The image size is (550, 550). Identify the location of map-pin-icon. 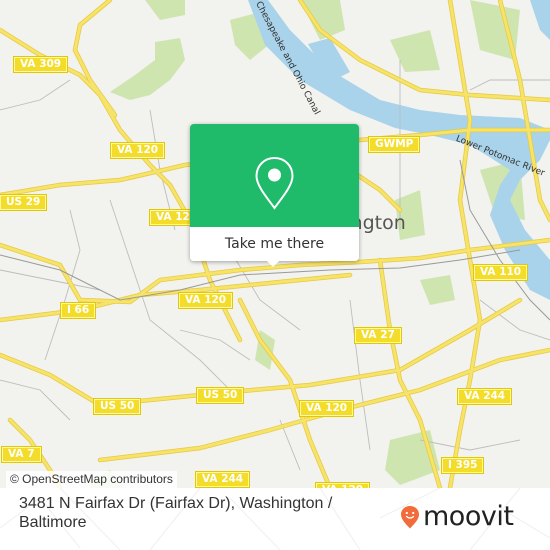
(274, 183).